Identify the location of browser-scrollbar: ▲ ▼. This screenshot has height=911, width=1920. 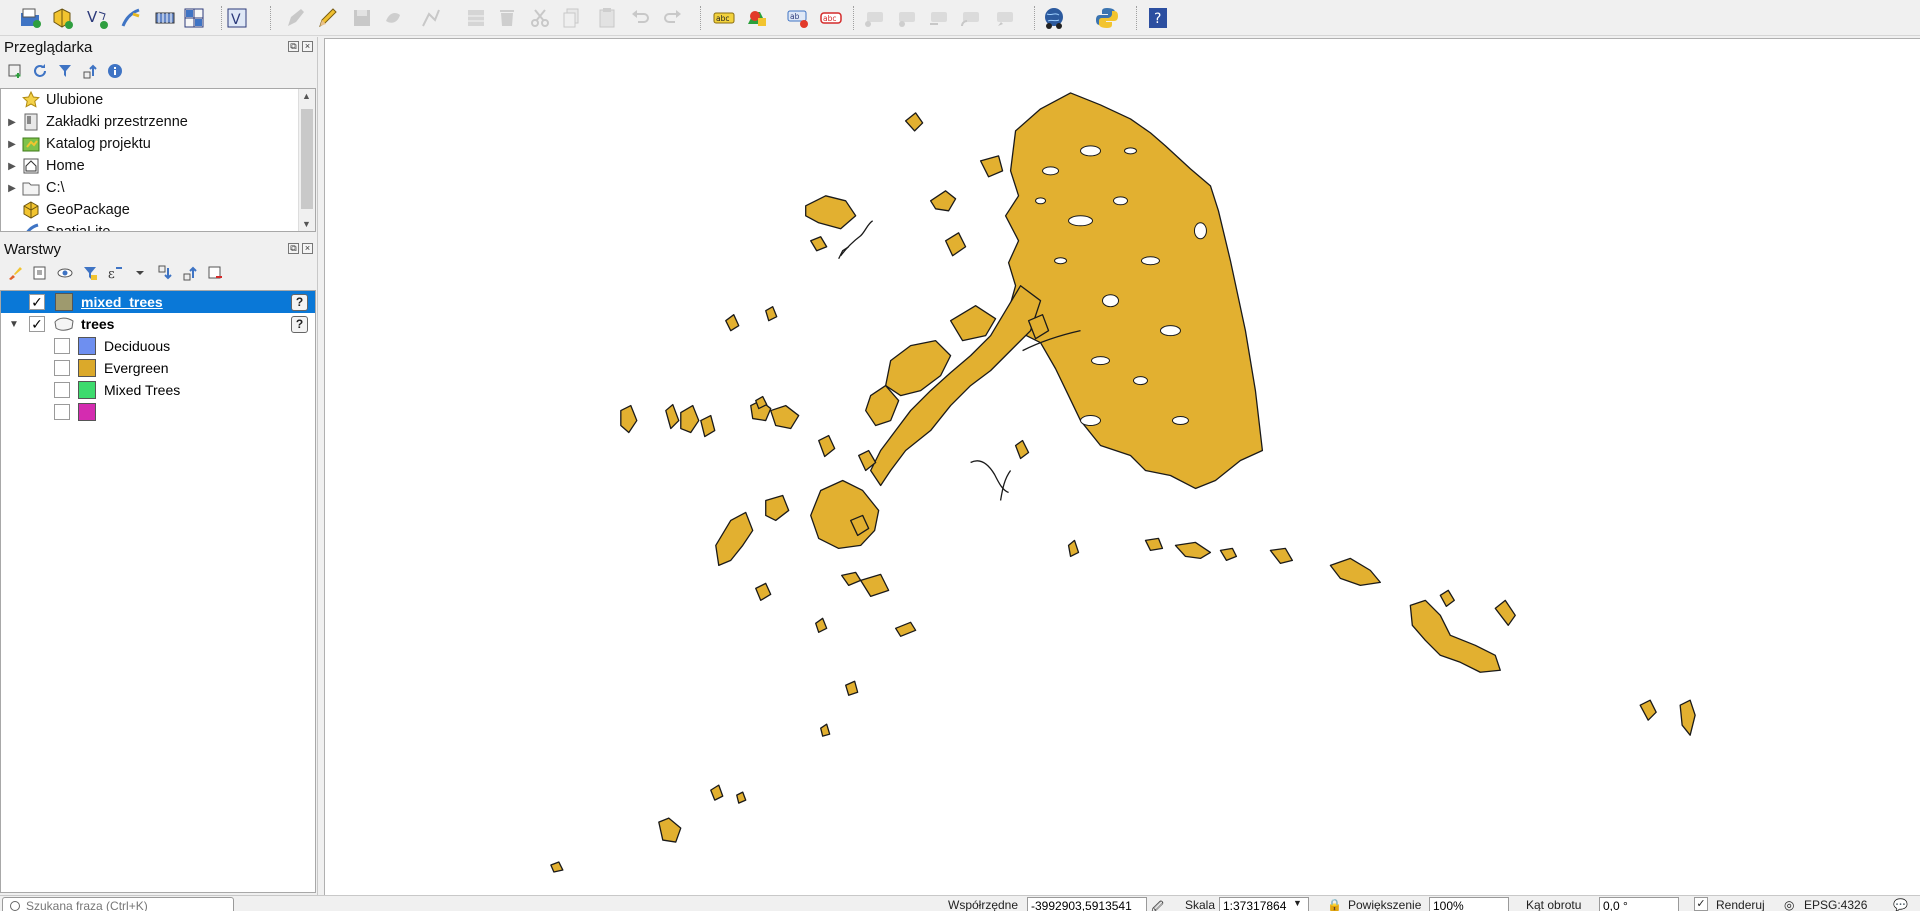
(306, 160).